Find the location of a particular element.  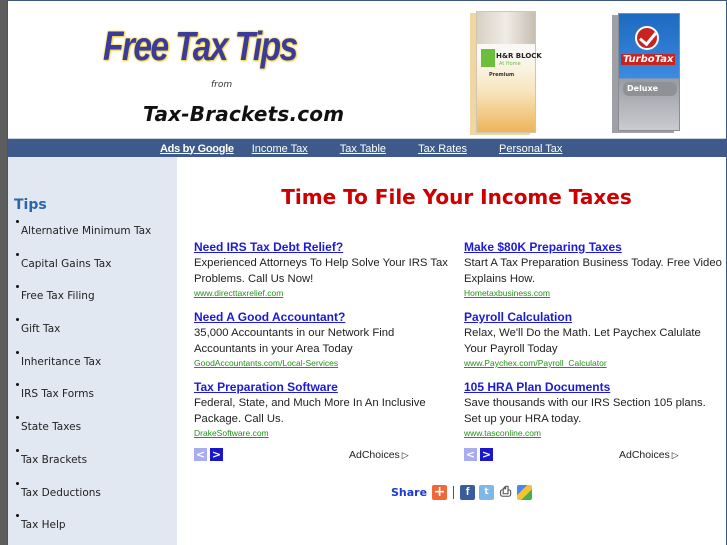

twitter-icon: t is located at coordinates (487, 492).